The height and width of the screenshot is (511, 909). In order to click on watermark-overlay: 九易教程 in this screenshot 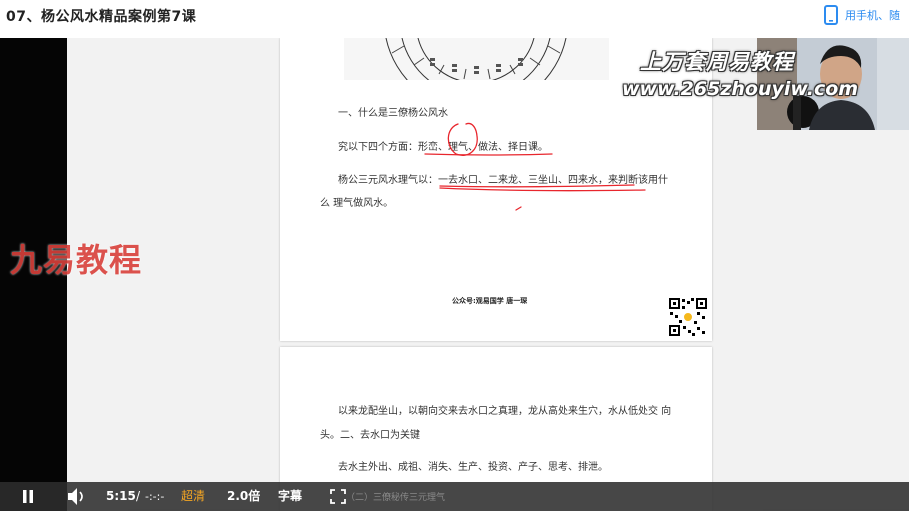, I will do `click(76, 260)`.